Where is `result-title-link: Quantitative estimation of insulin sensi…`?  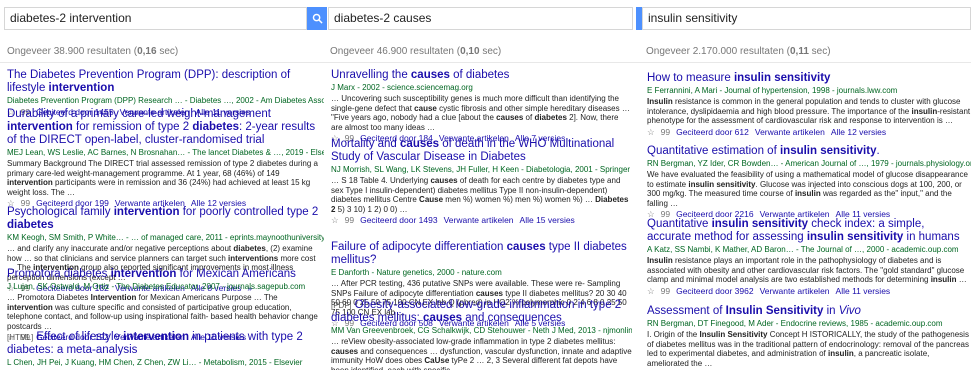
result-title-link: Quantitative estimation of insulin sensi… is located at coordinates (809, 151).